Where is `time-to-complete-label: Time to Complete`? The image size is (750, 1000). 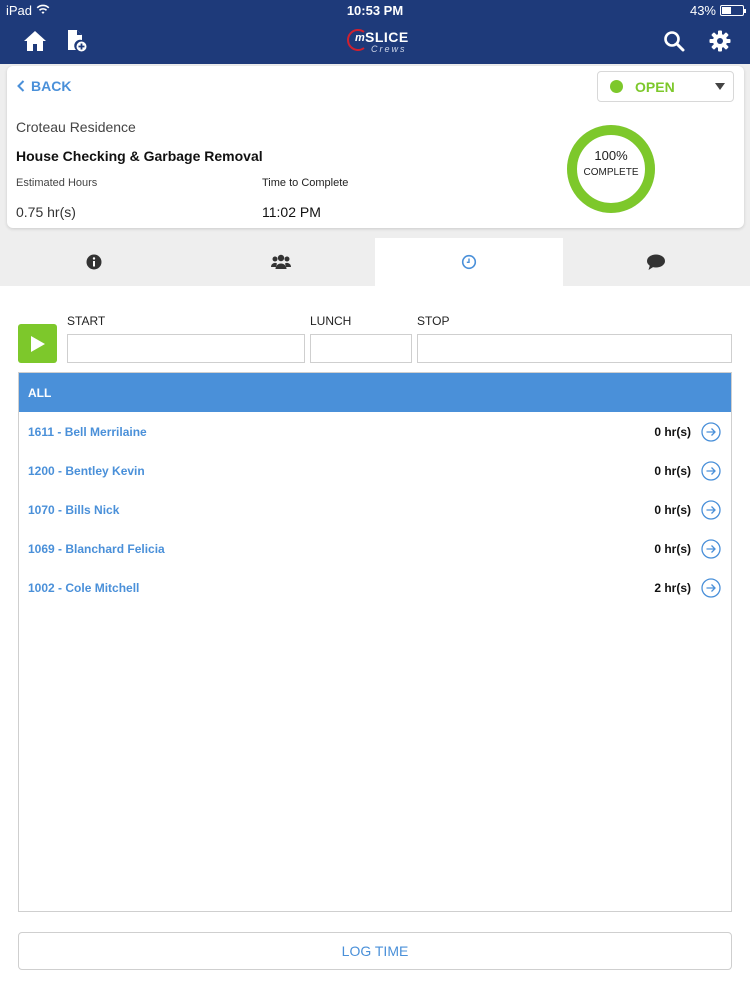
time-to-complete-label: Time to Complete is located at coordinates (305, 183).